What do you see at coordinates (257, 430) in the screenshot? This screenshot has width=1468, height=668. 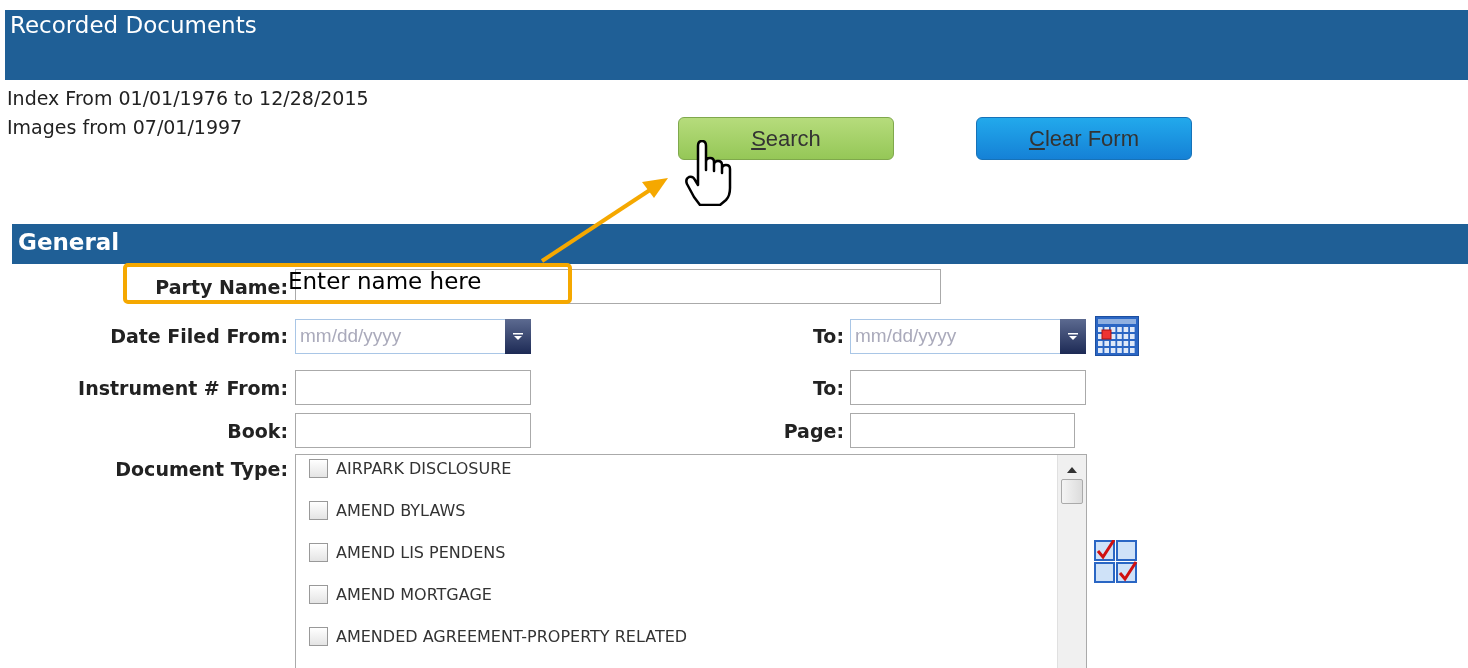 I see `field-label: Book:` at bounding box center [257, 430].